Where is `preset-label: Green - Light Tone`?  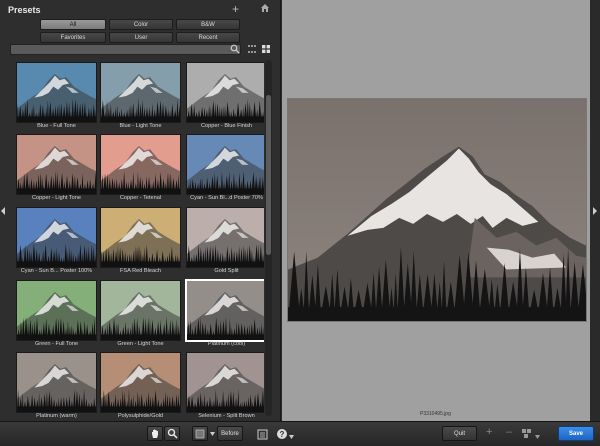
preset-label: Green - Light Tone is located at coordinates (140, 344).